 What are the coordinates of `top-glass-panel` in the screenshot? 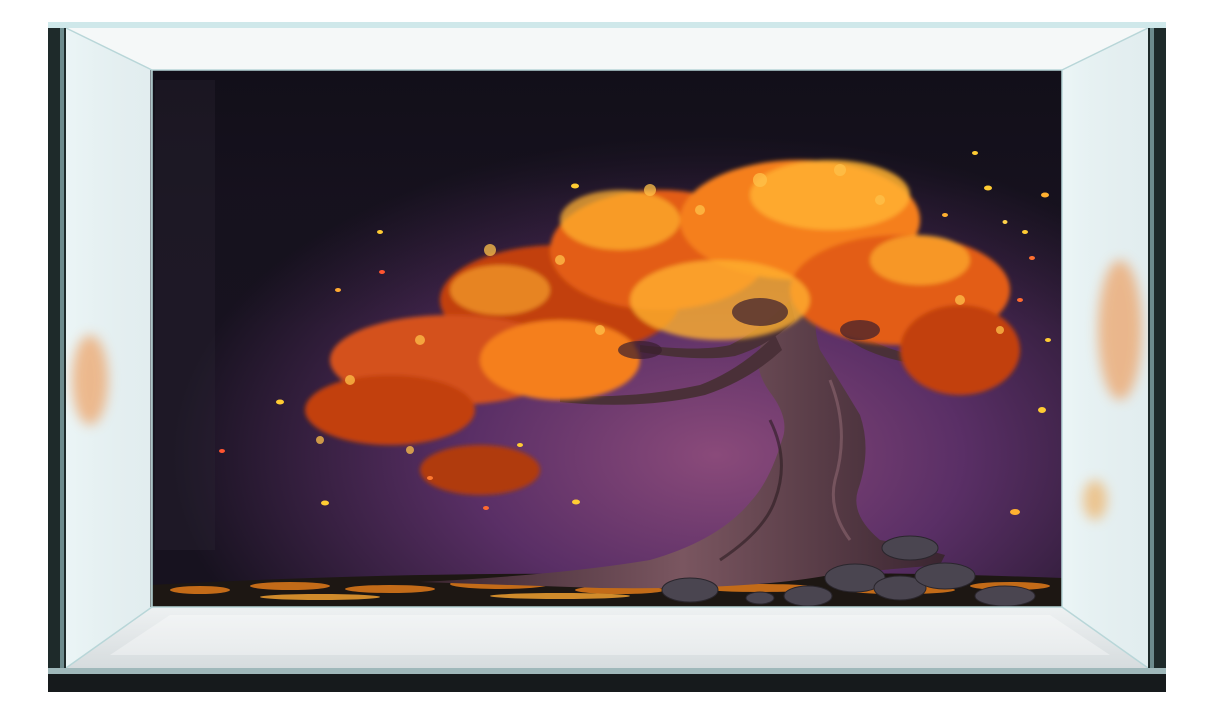 It's located at (607, 49).